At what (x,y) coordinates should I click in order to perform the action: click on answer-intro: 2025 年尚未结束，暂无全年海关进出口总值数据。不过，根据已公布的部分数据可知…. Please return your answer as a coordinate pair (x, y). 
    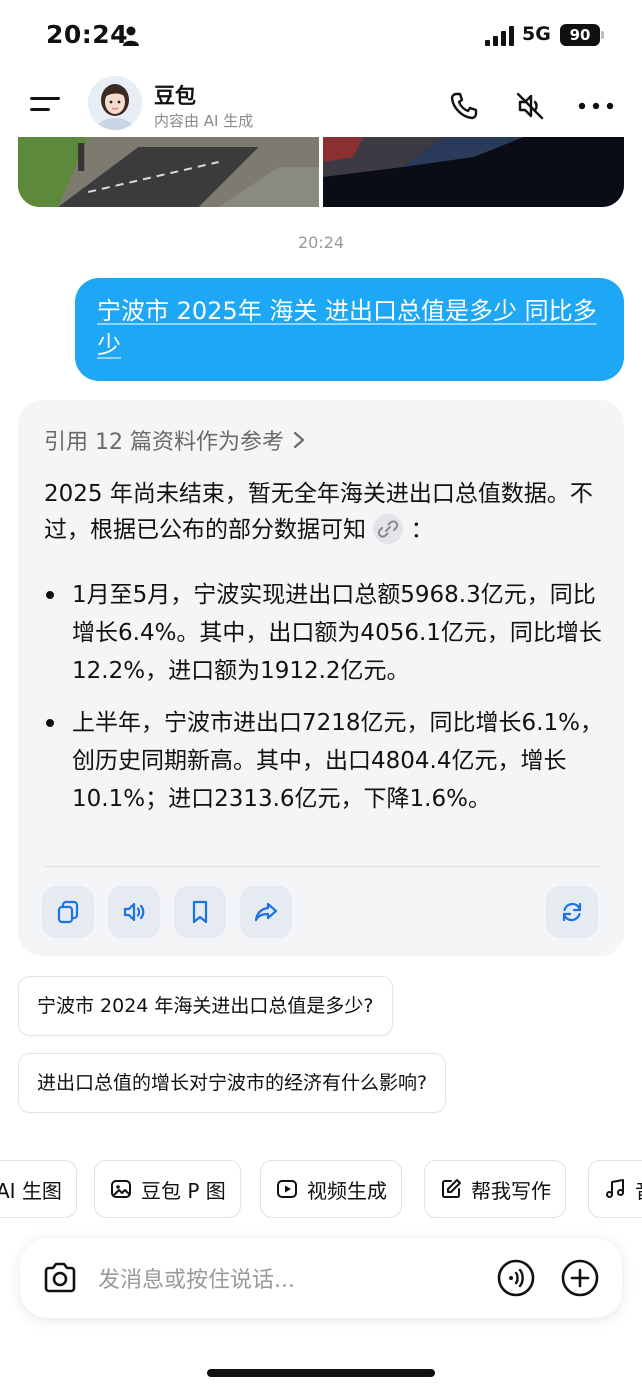
    Looking at the image, I should click on (324, 512).